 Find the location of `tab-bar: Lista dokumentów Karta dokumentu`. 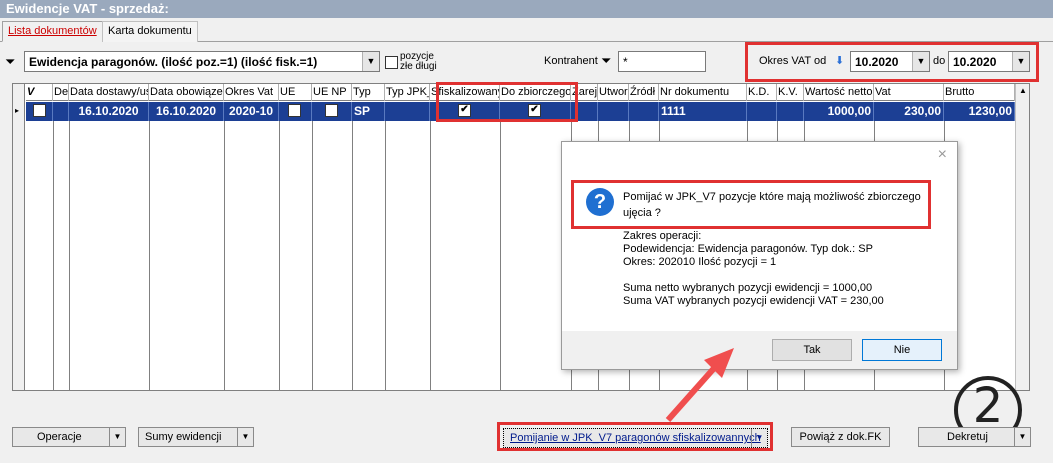

tab-bar: Lista dokumentów Karta dokumentu is located at coordinates (526, 30).